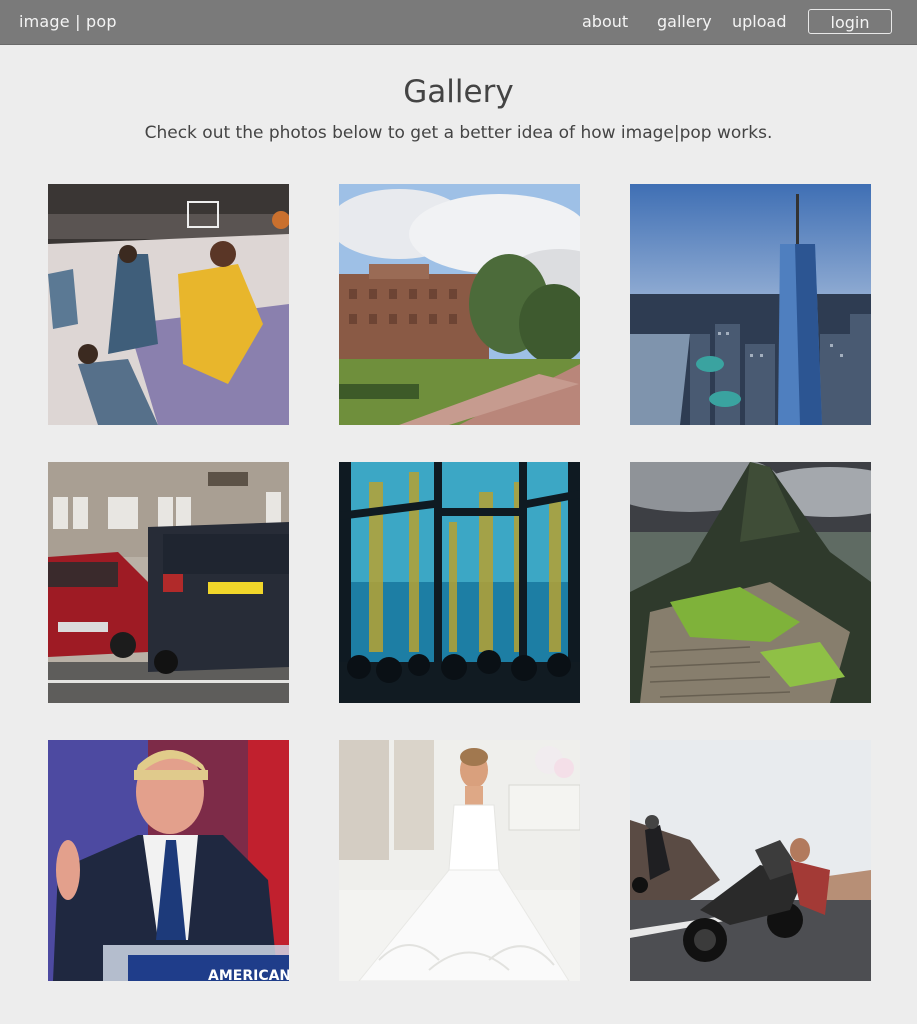 The width and height of the screenshot is (917, 1024). I want to click on basketball-photo-image, so click(168, 304).